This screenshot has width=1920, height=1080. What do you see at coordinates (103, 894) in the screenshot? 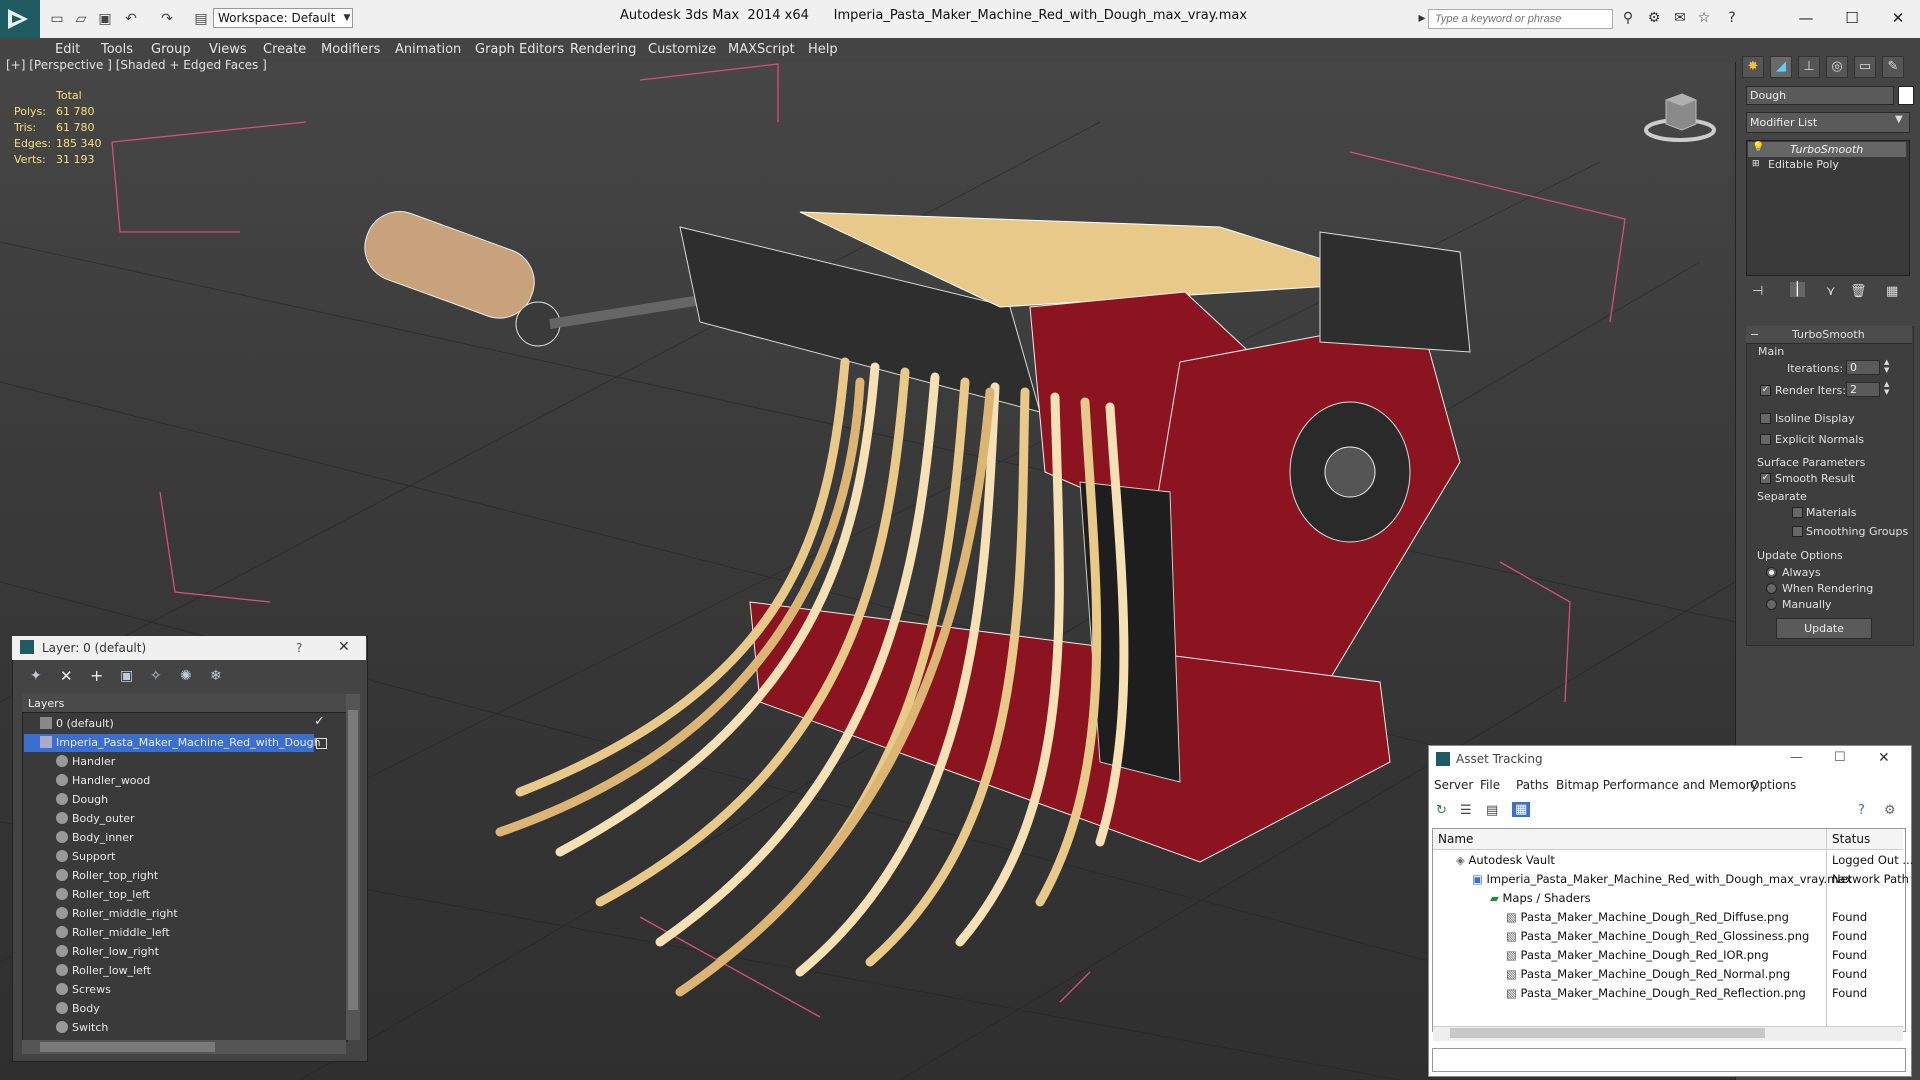
I see `layer-row-roller-top-left: Roller_top_left` at bounding box center [103, 894].